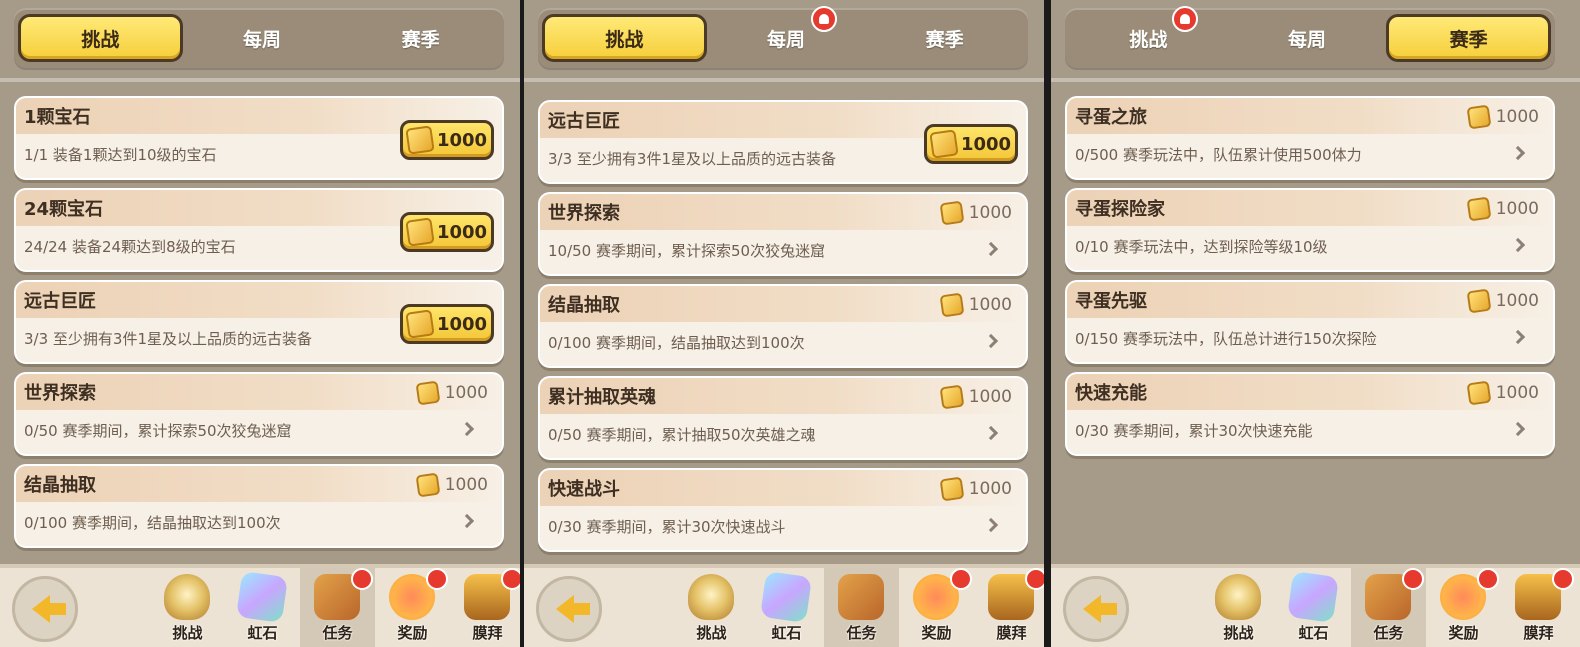  I want to click on task-card: 世界探索 0/50 赛季期间，累计探索50次狡兔迷窟 1000, so click(259, 414).